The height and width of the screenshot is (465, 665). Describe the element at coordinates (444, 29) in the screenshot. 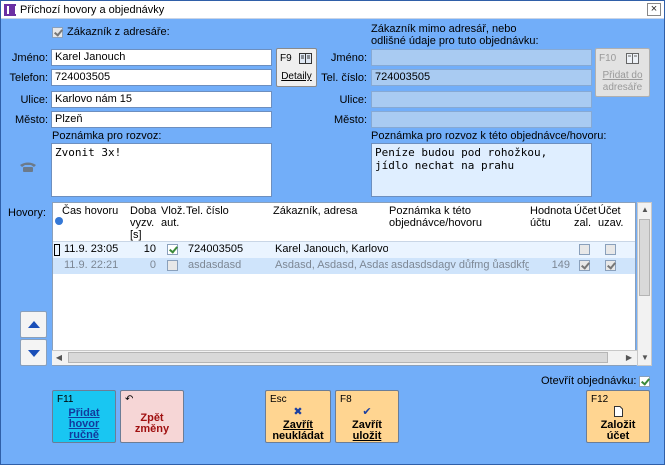

I see `outside-header-line1: Zákazník mimo adresář, nebo` at that location.